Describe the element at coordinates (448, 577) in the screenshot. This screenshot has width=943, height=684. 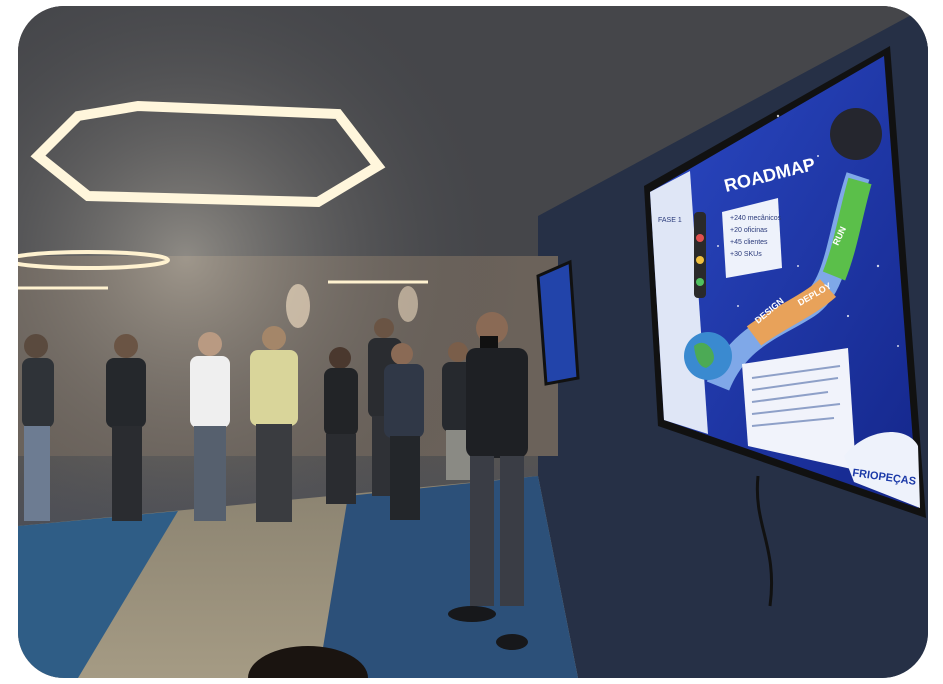
I see `floor-carpet-right` at that location.